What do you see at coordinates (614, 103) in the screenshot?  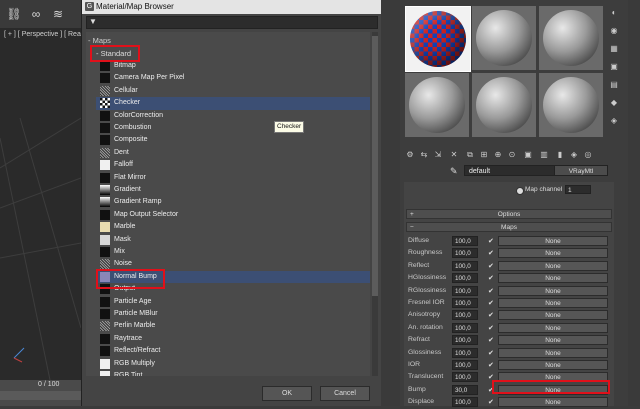 I see `preview-icon: ◆` at bounding box center [614, 103].